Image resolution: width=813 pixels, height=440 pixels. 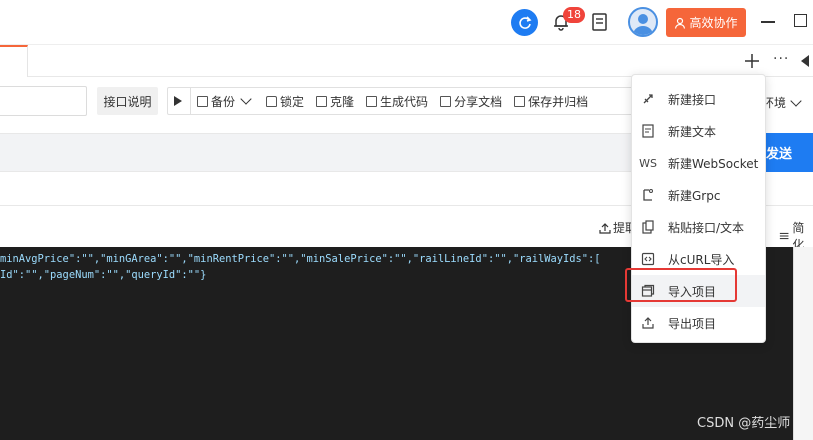 I want to click on menu-item-new-grpc: 新建Grpc, so click(x=698, y=195).